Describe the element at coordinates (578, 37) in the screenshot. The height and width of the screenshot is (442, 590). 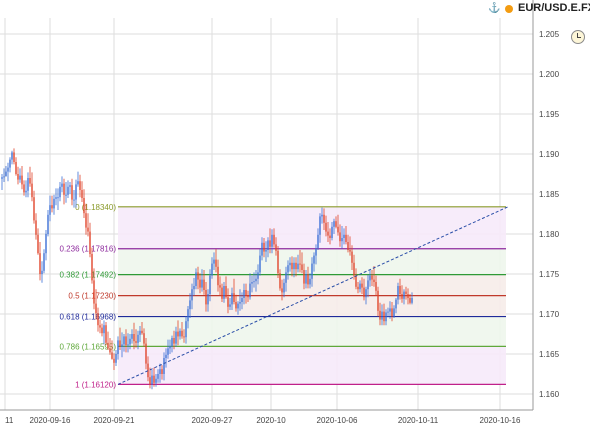
I see `clock-icon` at that location.